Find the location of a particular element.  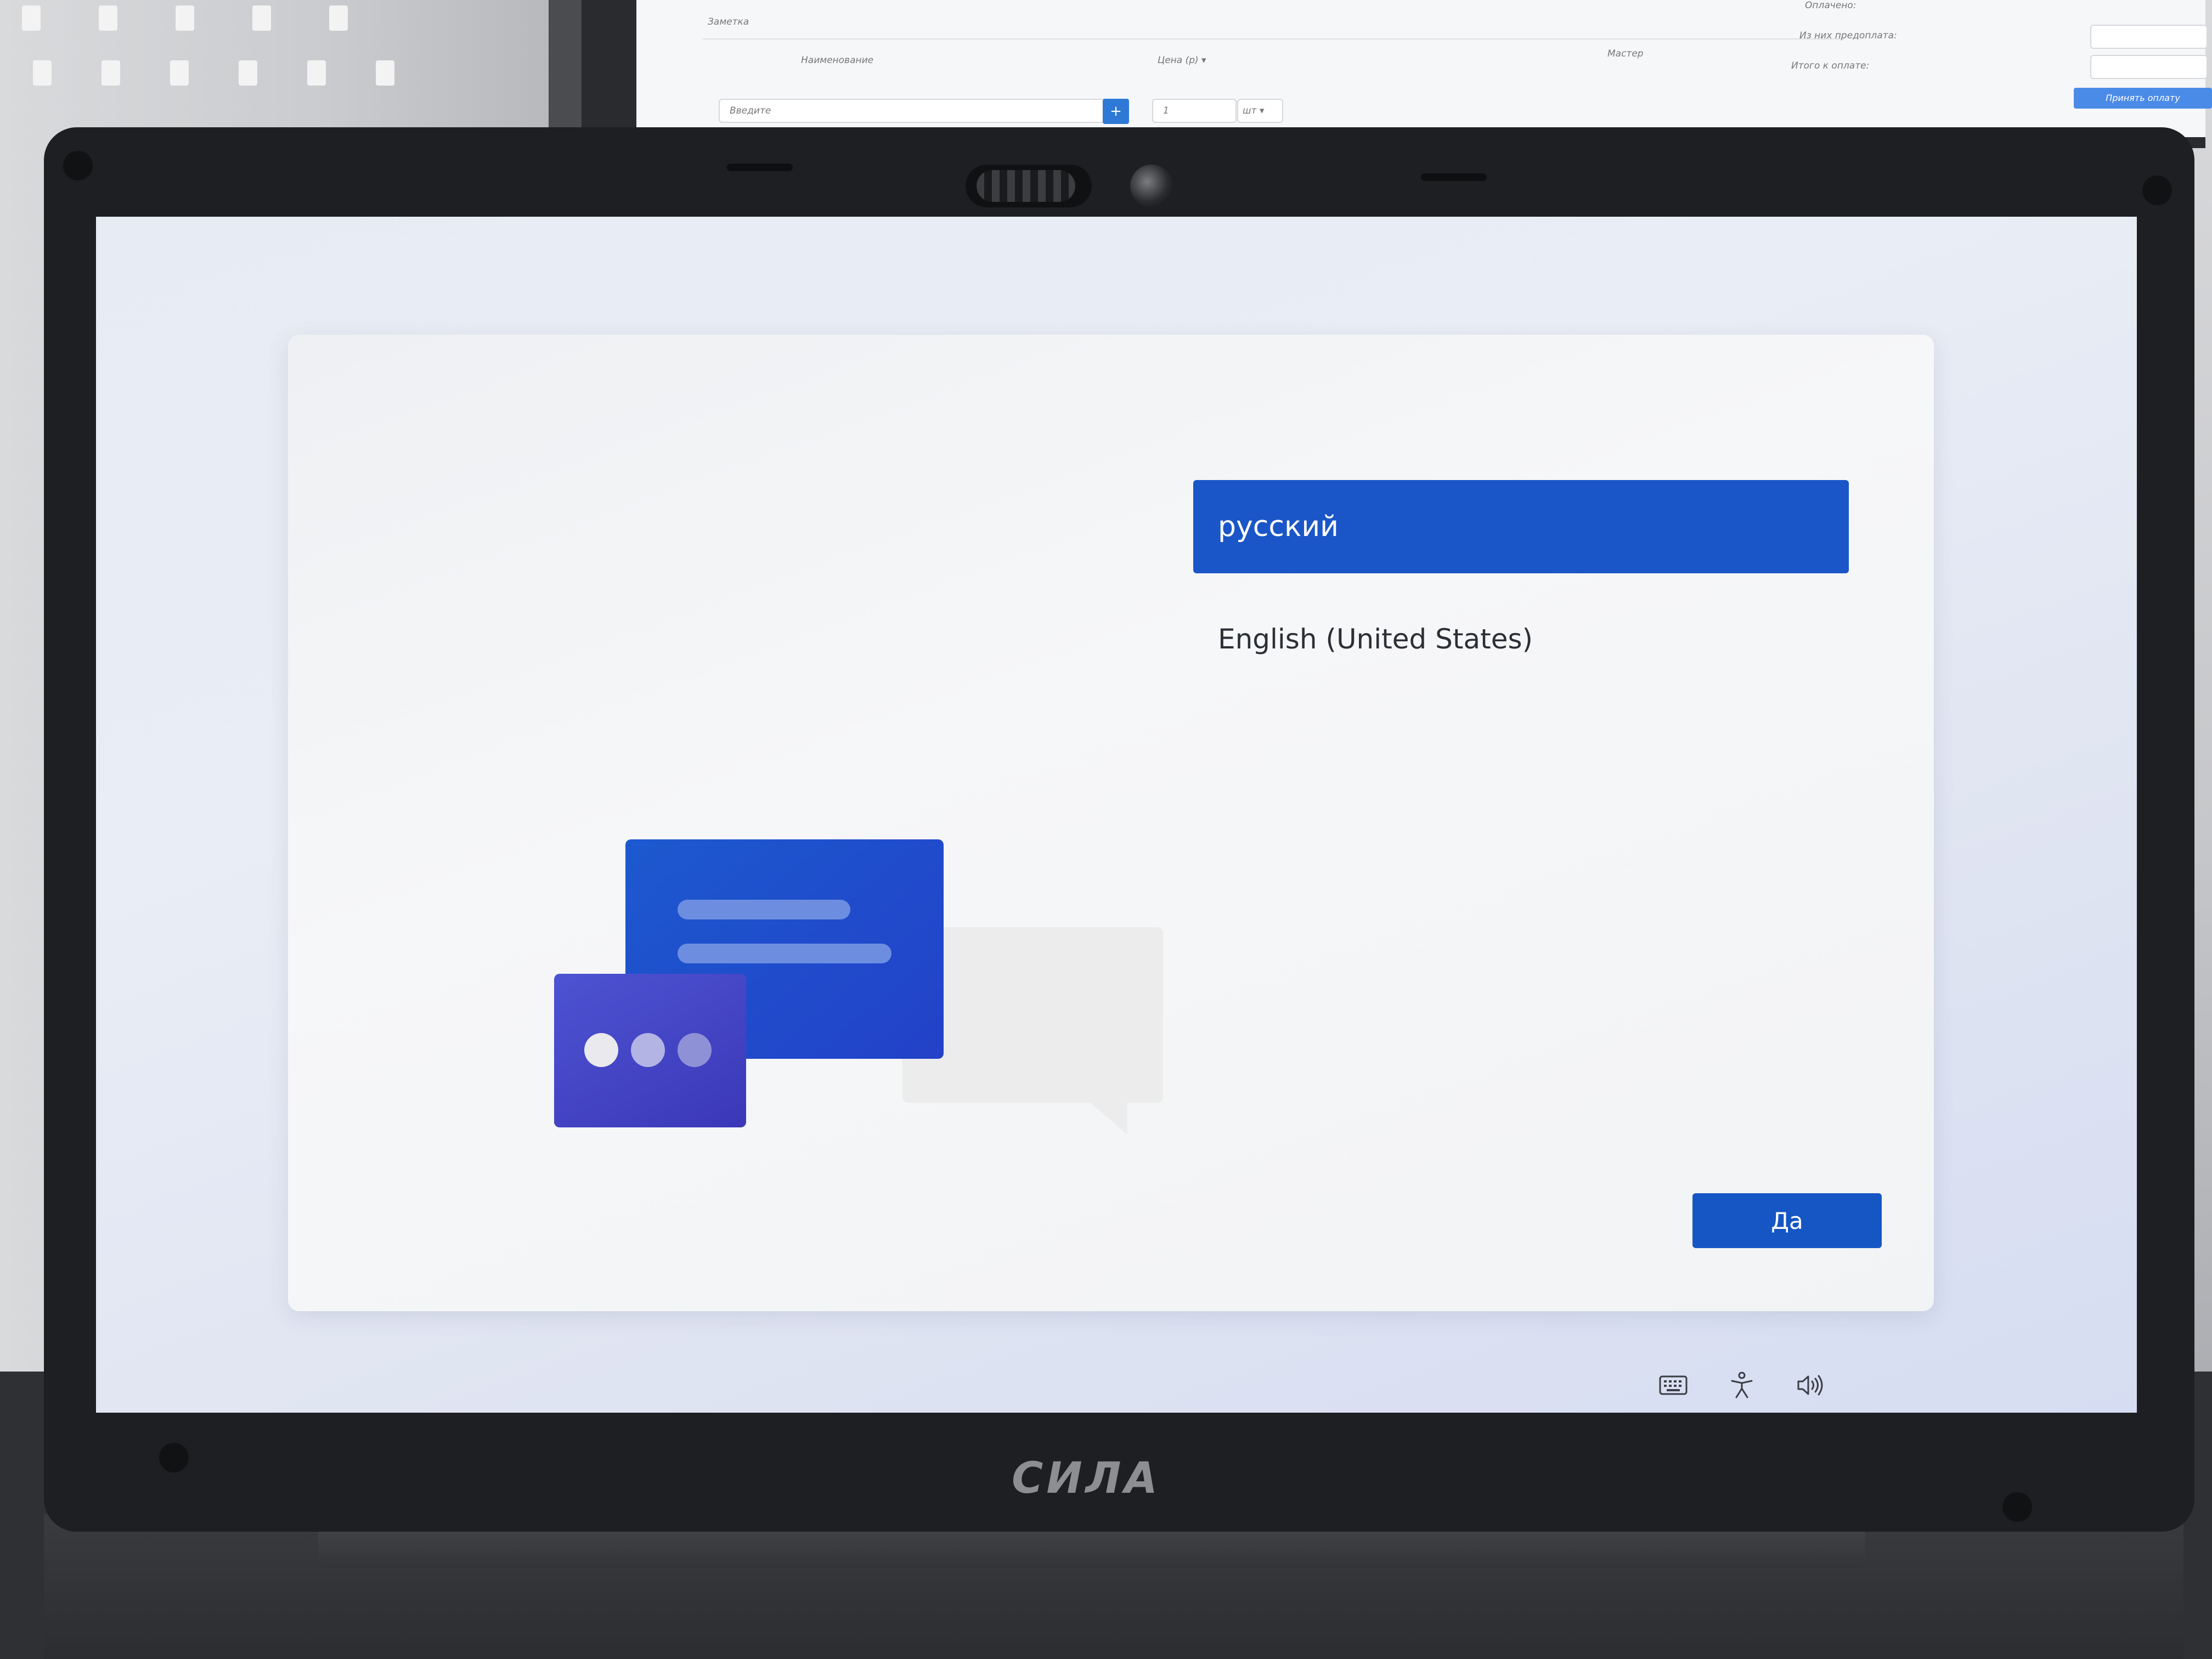

webcam-privacy-shutter is located at coordinates (1026, 186).